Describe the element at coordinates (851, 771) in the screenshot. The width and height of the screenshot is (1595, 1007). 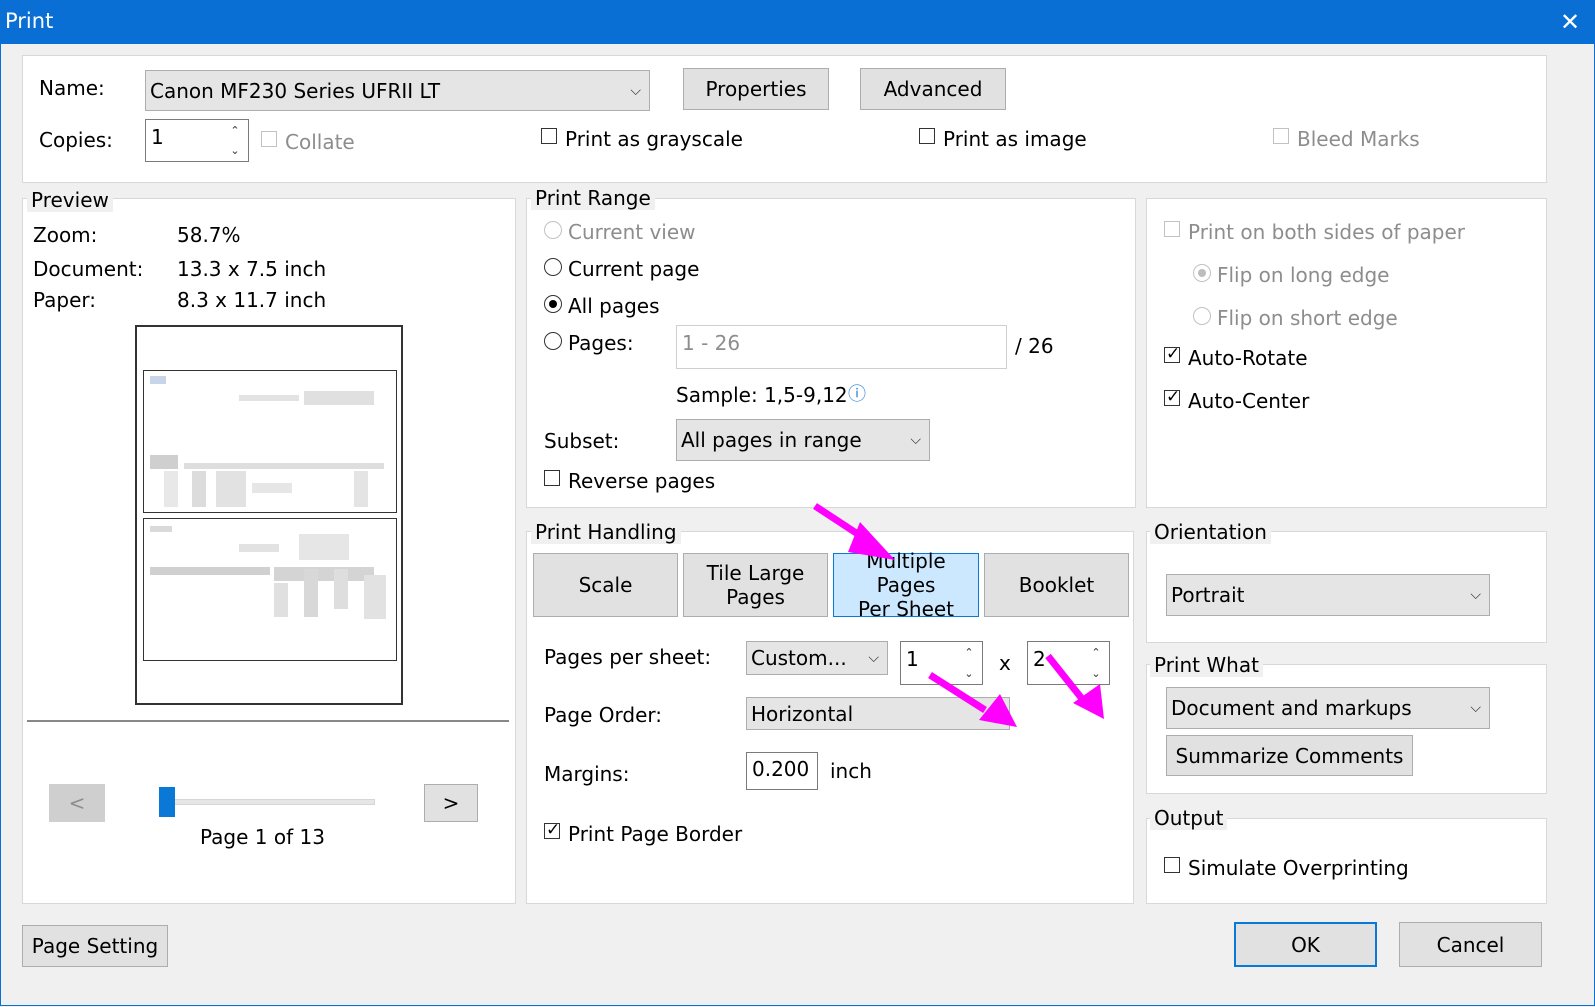
I see `margins-unit: inch` at that location.